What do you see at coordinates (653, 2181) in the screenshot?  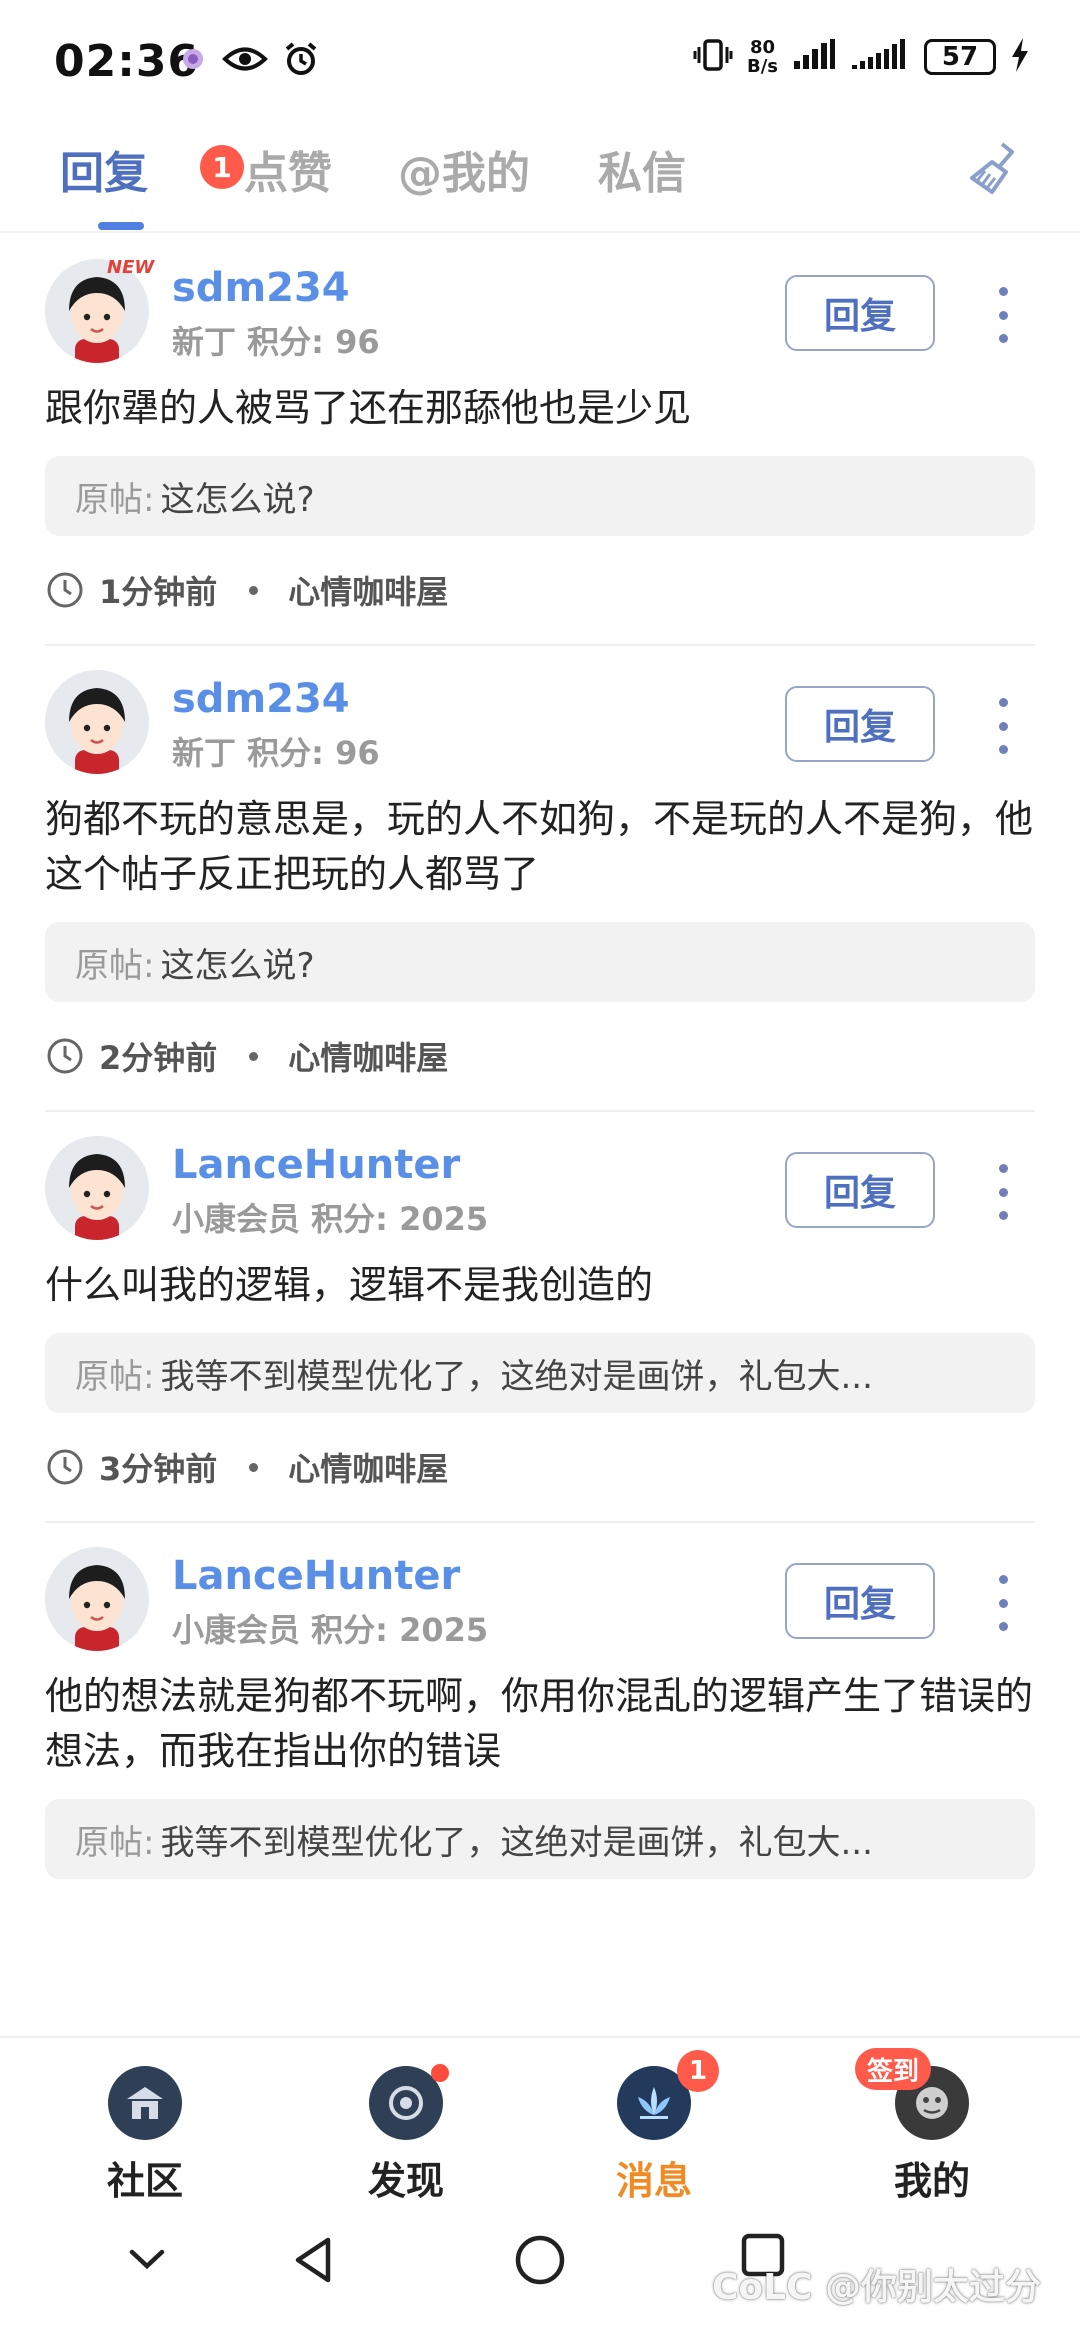 I see `nav-messages-label: 消息` at bounding box center [653, 2181].